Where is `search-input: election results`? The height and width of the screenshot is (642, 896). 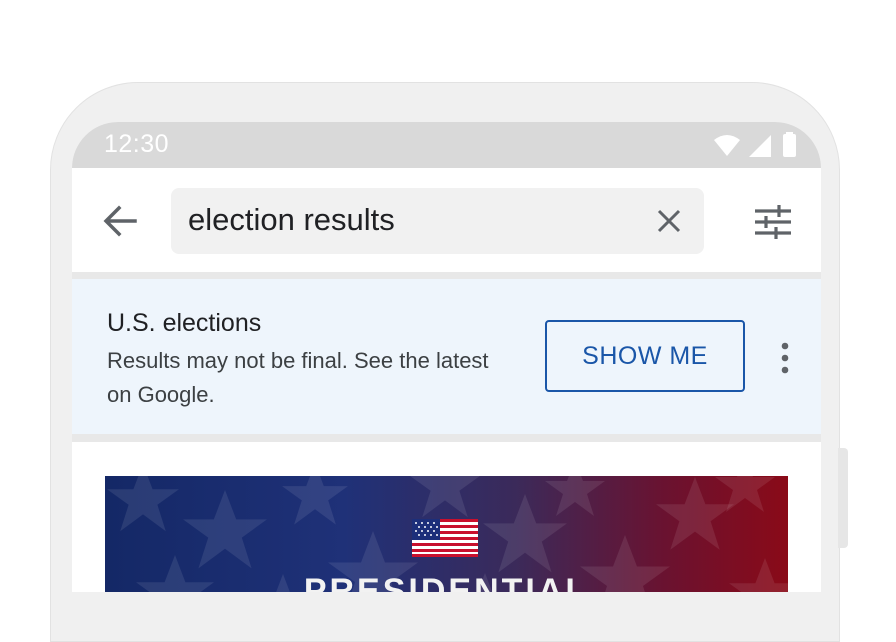 search-input: election results is located at coordinates (437, 221).